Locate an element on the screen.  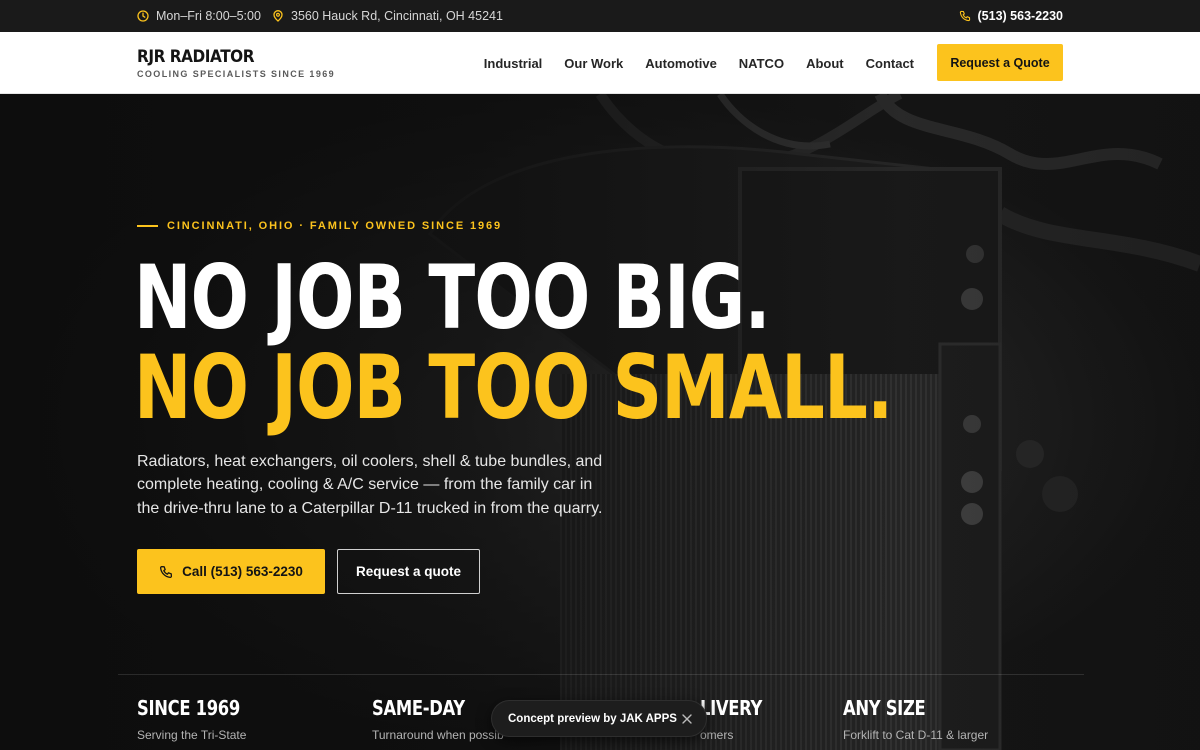
nav-link-industrial: Industrial is located at coordinates (513, 63).